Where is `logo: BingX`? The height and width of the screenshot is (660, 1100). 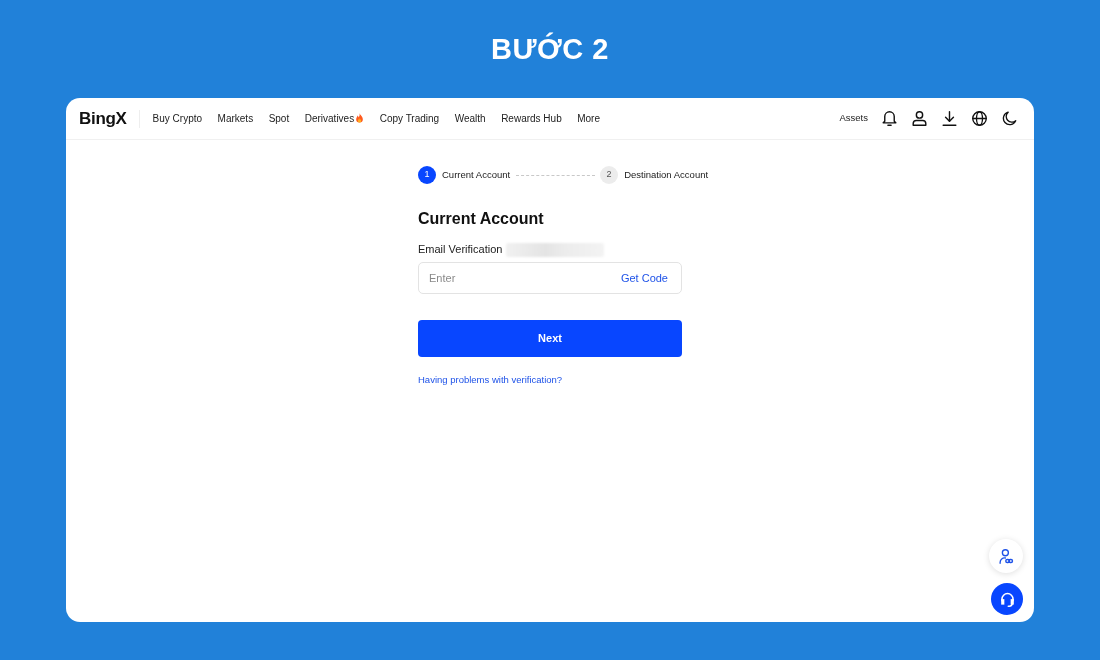 logo: BingX is located at coordinates (103, 118).